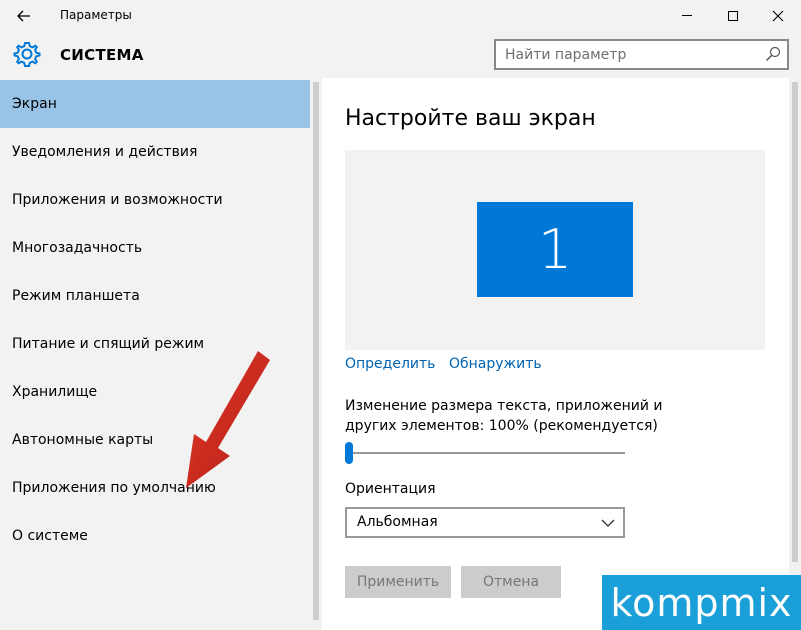  I want to click on sidebar-item-apps-features: Приложения и возможности, so click(155, 200).